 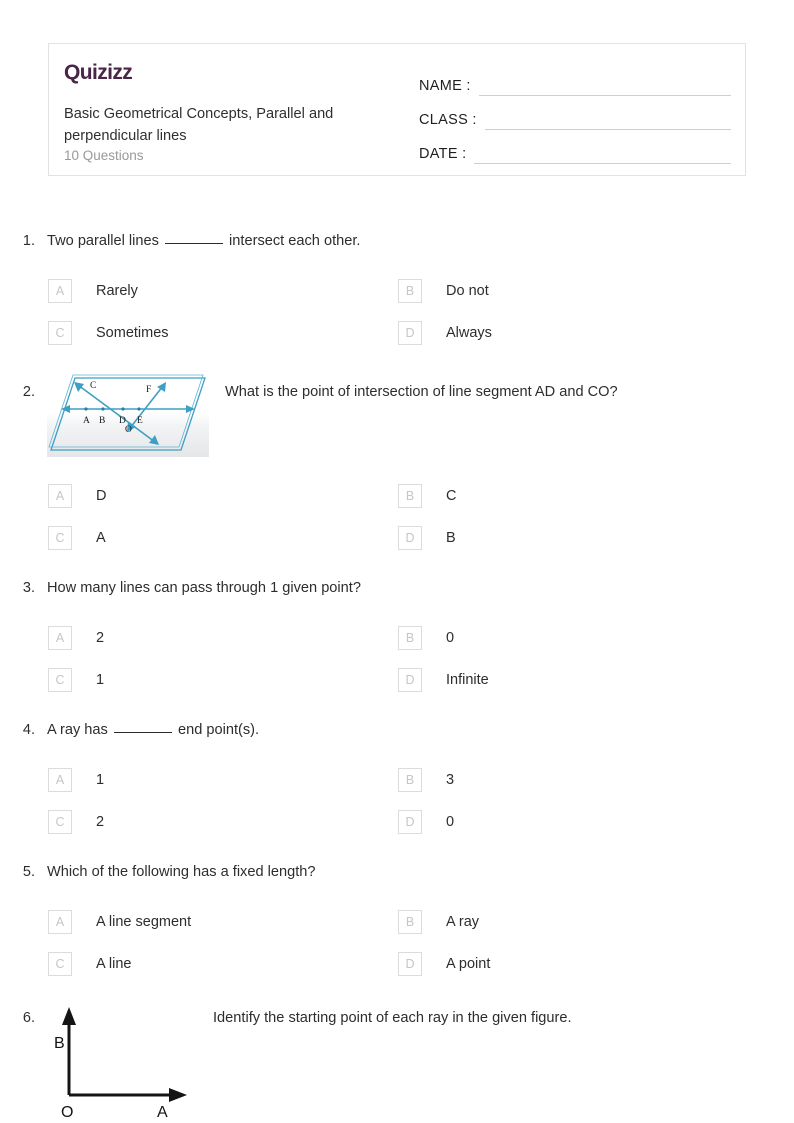 What do you see at coordinates (223, 964) in the screenshot?
I see `option-c: C A line` at bounding box center [223, 964].